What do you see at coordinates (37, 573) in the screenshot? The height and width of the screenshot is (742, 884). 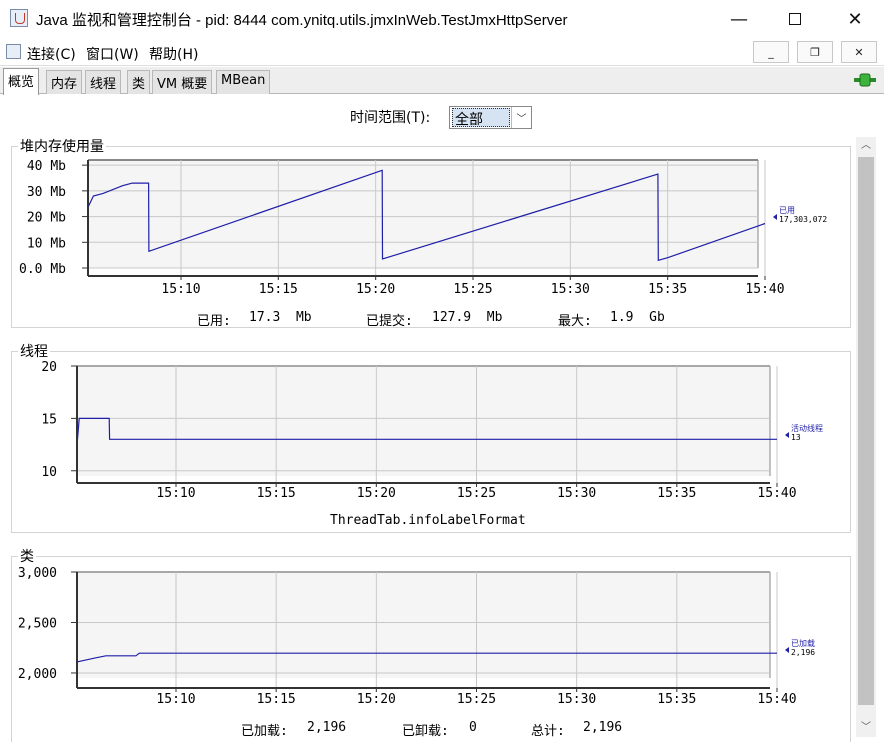 I see `class-y-tick-label: 3,000` at bounding box center [37, 573].